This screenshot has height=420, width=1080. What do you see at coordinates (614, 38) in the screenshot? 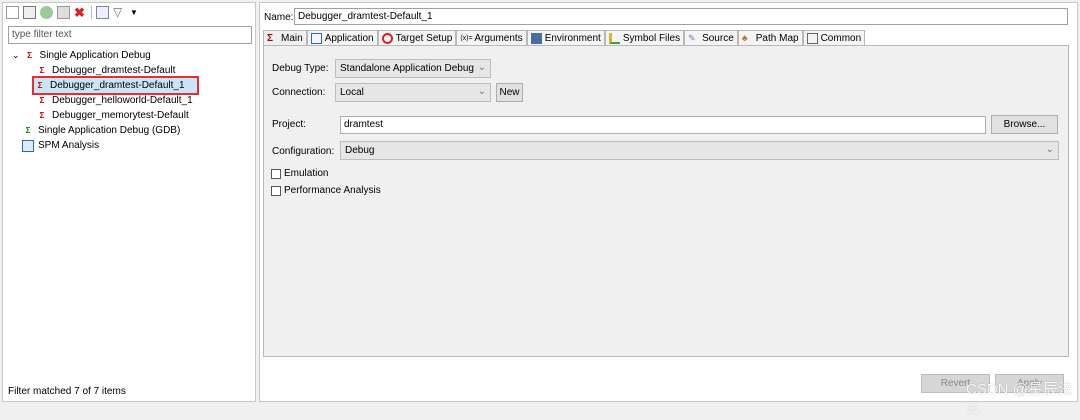
I see `symbol-files-icon` at bounding box center [614, 38].